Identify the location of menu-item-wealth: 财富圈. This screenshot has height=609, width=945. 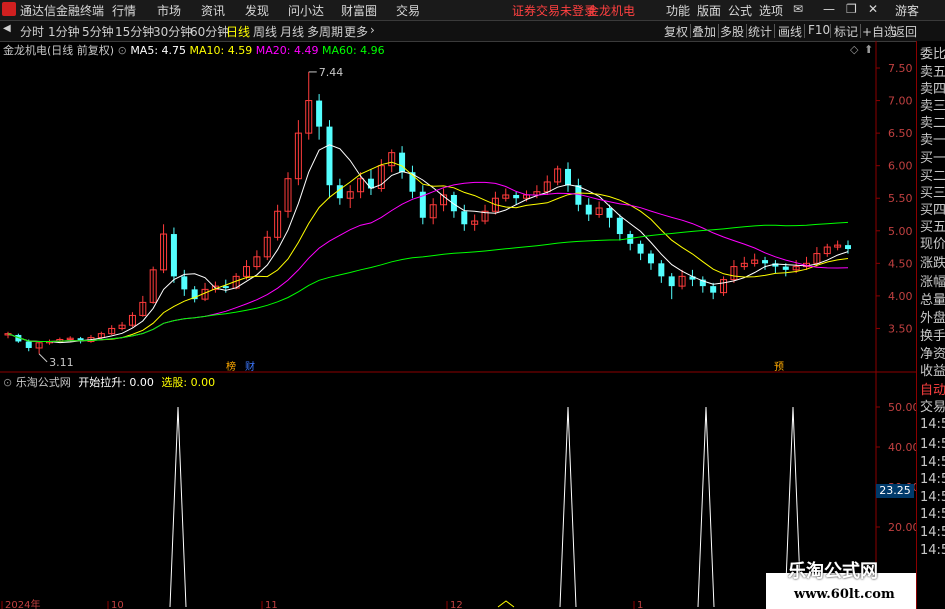
(359, 10).